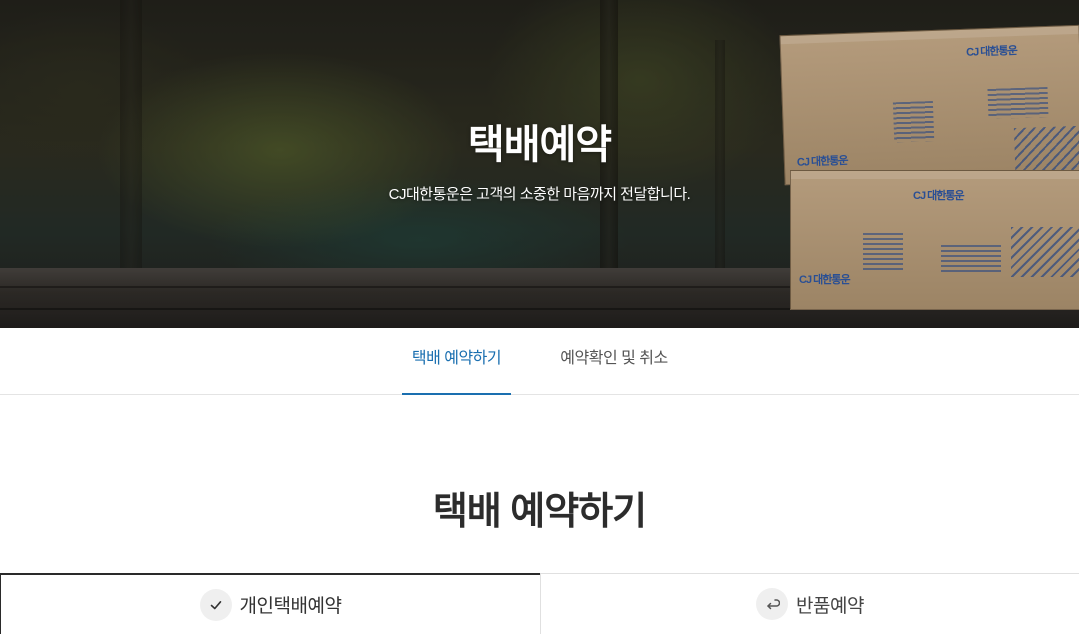 This screenshot has height=634, width=1079. Describe the element at coordinates (539, 512) in the screenshot. I see `section-title: 택배 예약하기` at that location.